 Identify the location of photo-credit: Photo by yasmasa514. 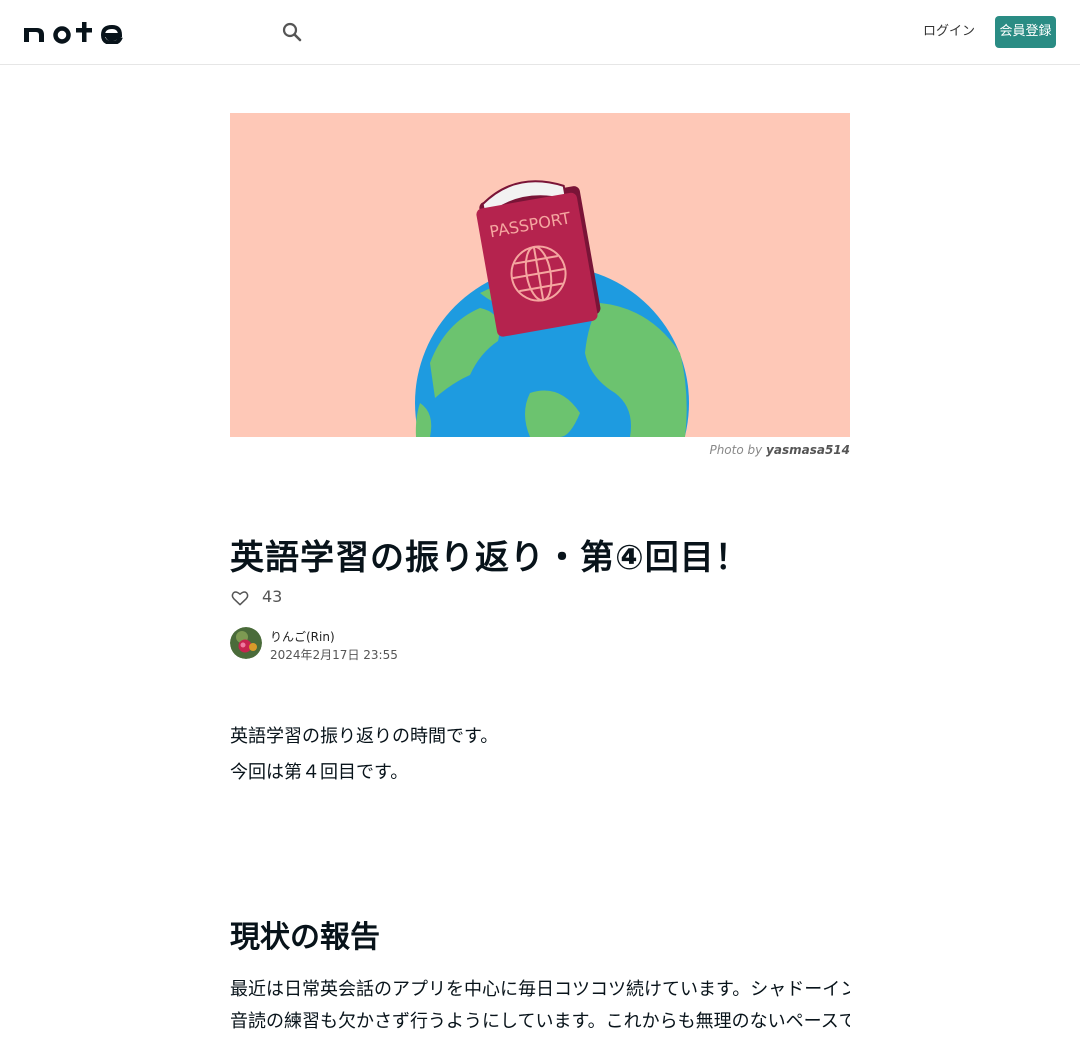
(540, 450).